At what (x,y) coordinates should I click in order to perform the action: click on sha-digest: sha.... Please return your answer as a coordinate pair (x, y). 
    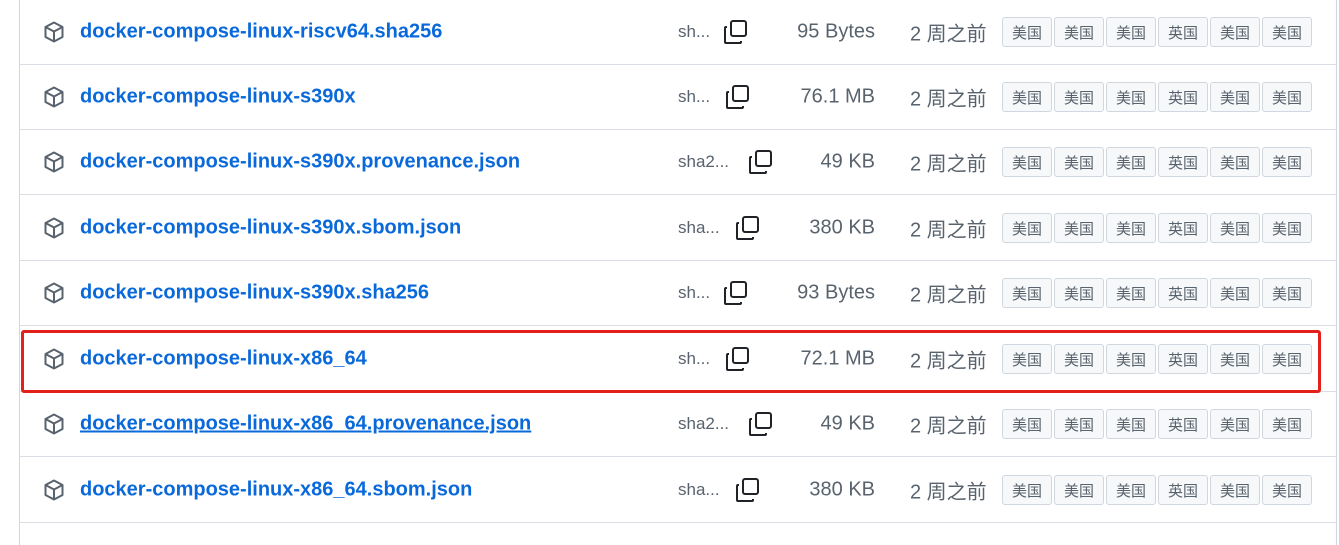
    Looking at the image, I should click on (699, 489).